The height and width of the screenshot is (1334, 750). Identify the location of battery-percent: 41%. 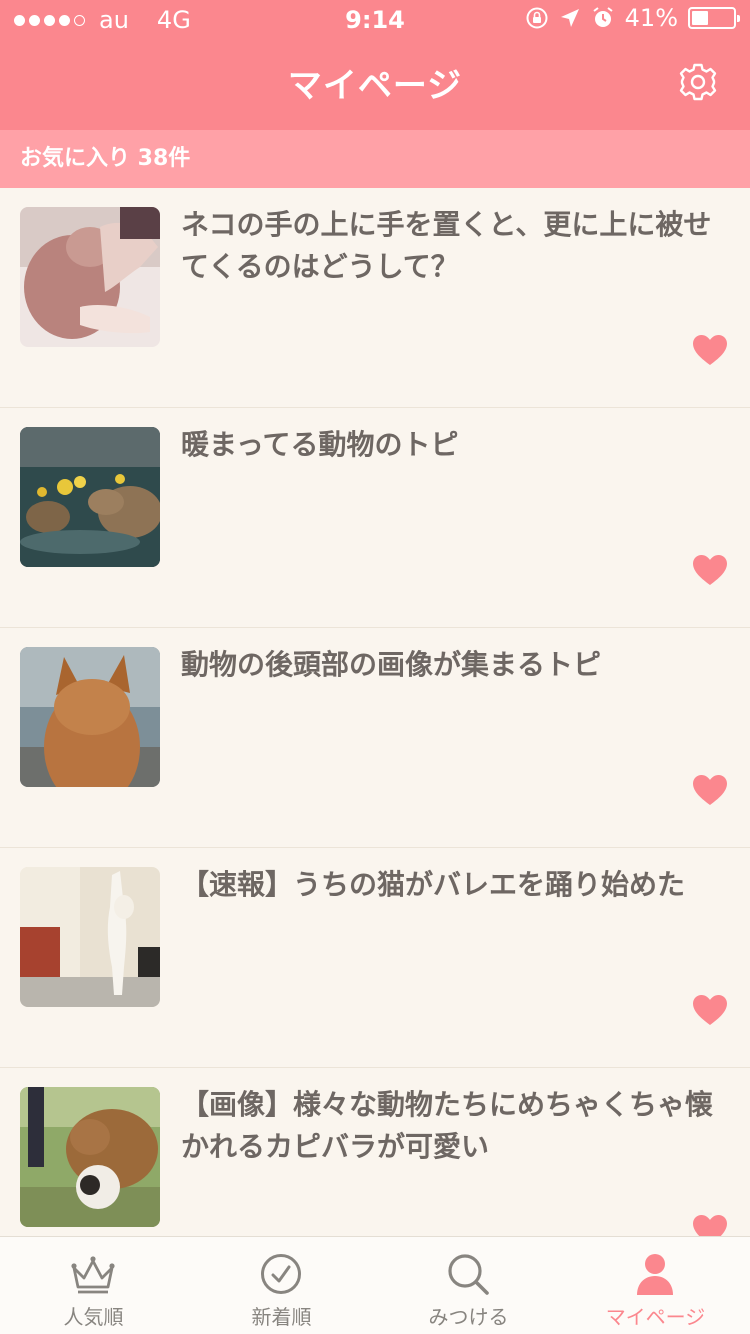
(651, 18).